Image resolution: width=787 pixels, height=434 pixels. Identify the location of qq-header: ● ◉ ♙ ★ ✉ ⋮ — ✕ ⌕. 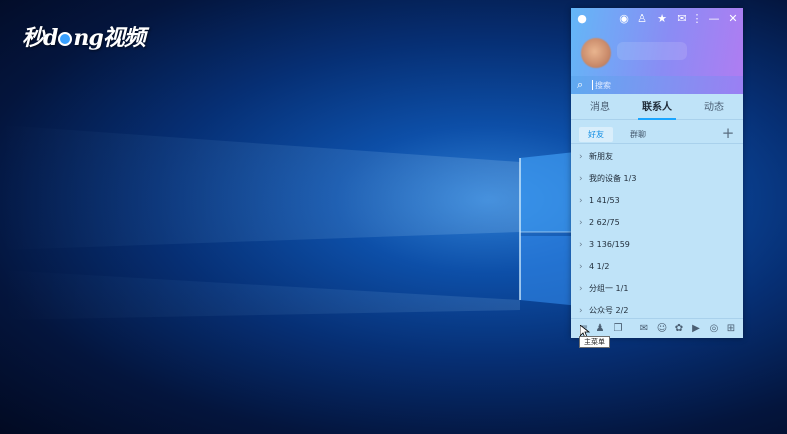
(657, 51).